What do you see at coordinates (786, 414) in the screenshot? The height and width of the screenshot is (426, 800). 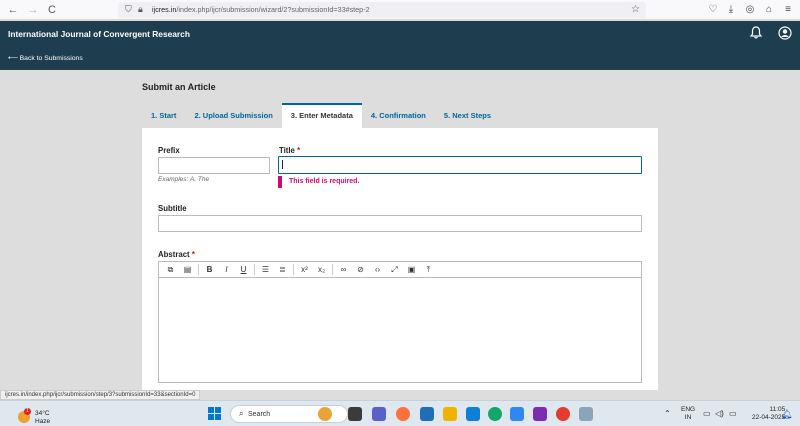 I see `notification-bell-icon: 🔔︎` at bounding box center [786, 414].